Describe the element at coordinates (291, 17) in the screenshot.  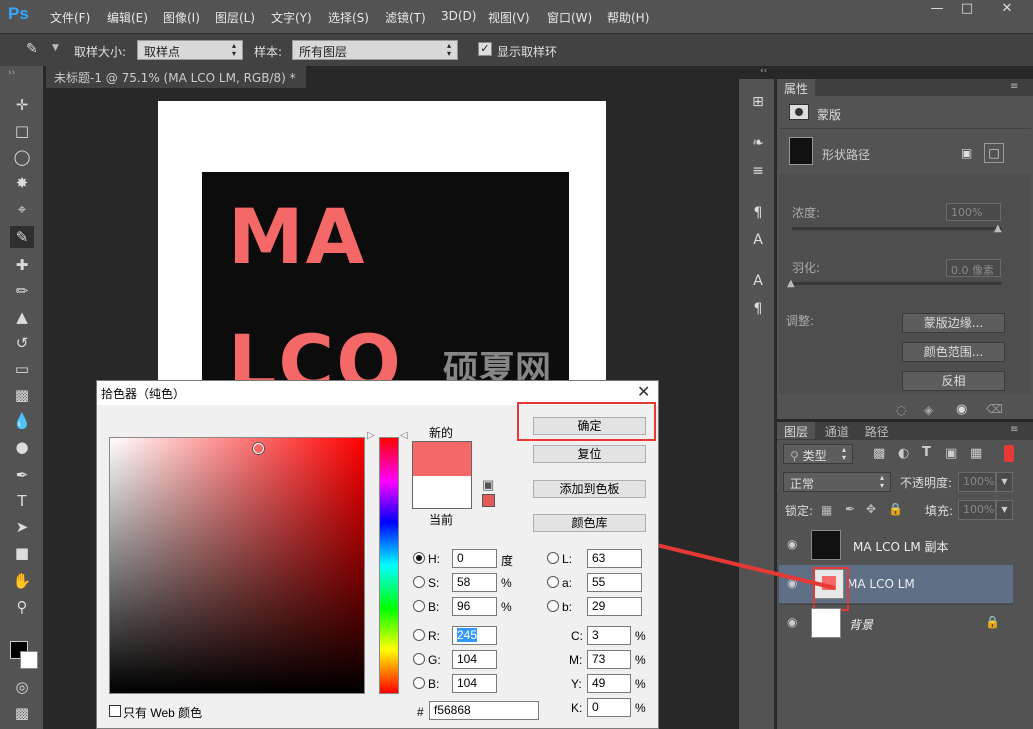
I see `menu-type: 文字(Y)` at that location.